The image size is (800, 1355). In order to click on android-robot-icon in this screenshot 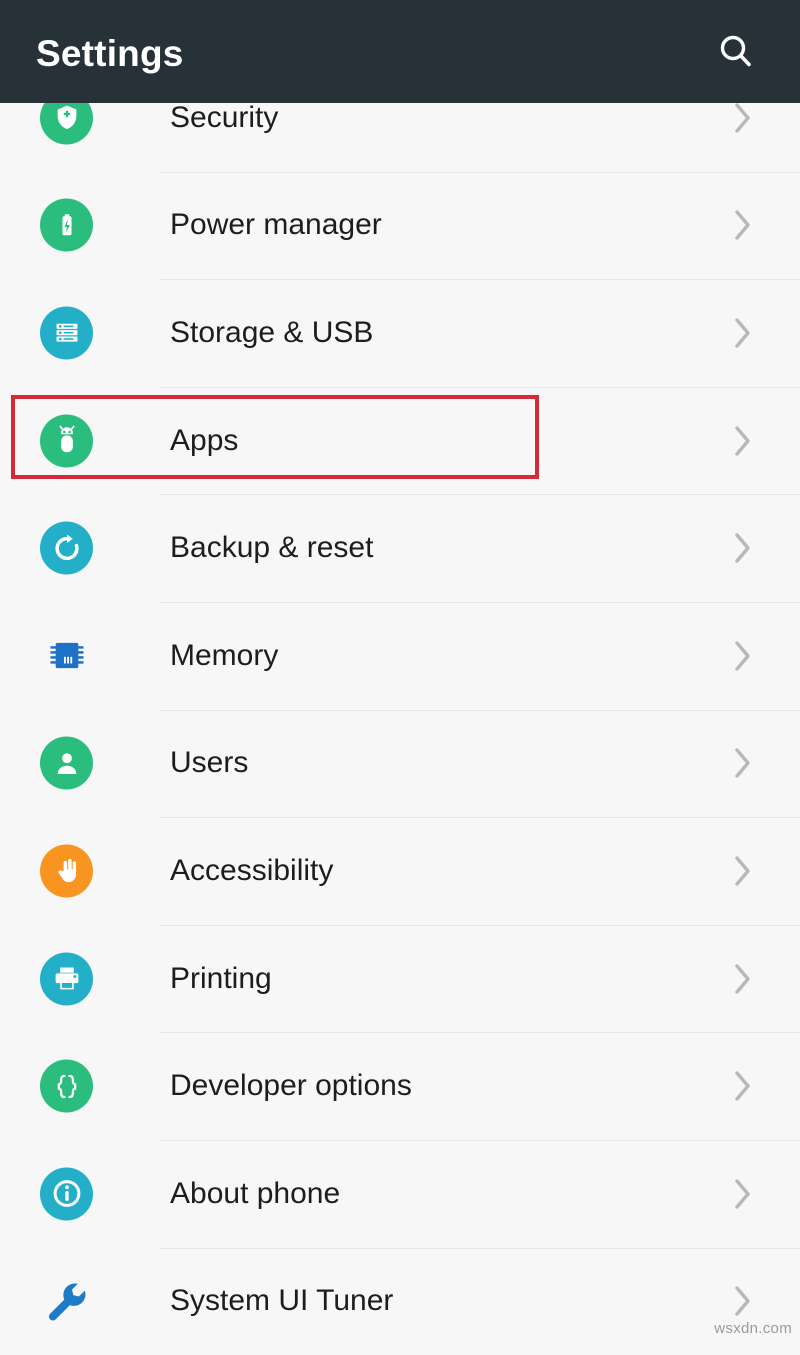, I will do `click(66, 441)`.